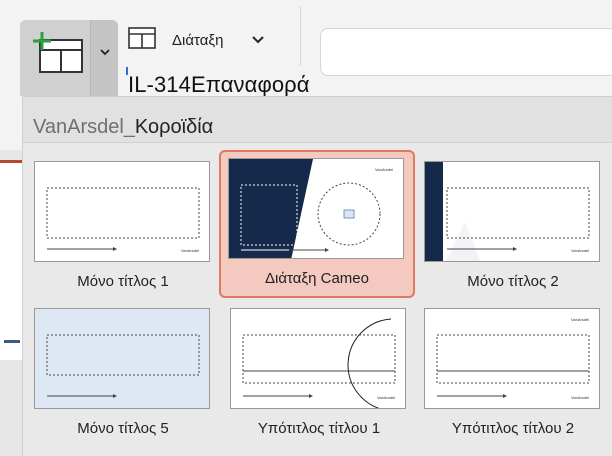  What do you see at coordinates (123, 366) in the screenshot?
I see `layout-preview-graphic` at bounding box center [123, 366].